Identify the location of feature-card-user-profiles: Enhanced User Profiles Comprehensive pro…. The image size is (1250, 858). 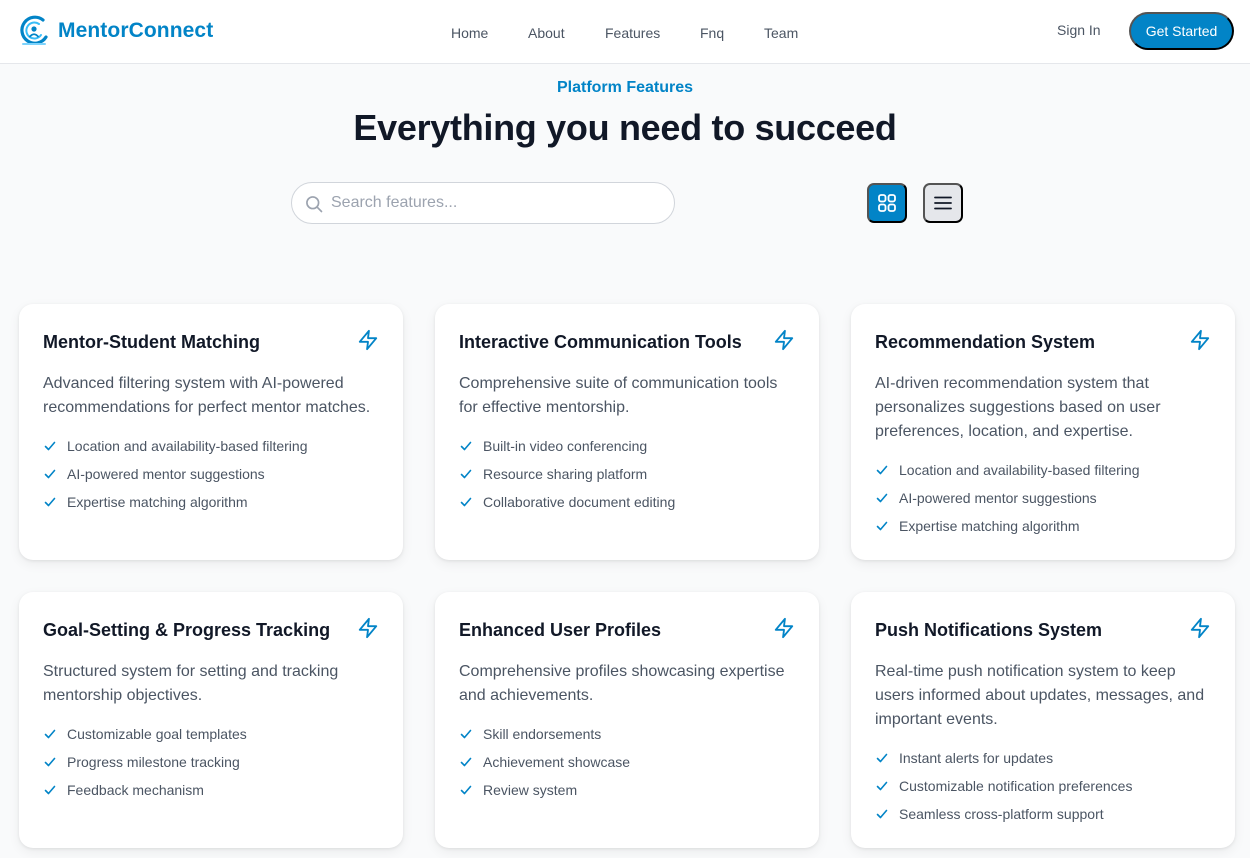
(627, 720).